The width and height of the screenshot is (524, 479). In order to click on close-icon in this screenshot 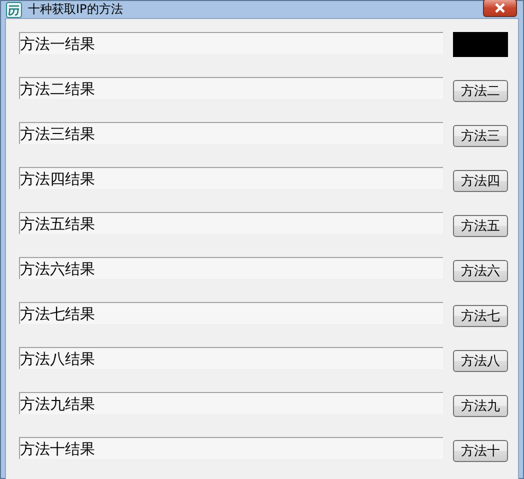, I will do `click(500, 7)`.